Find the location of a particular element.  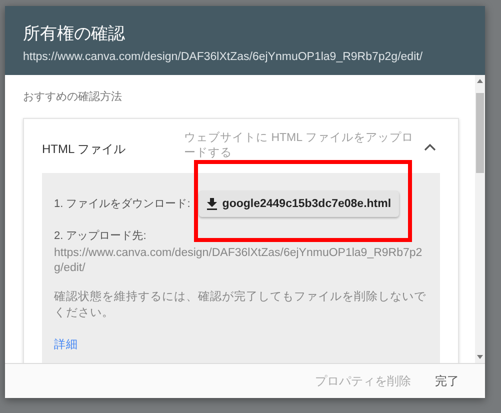

method-description: ウェブサイトに HTML ファイルをアップロードする is located at coordinates (299, 146).